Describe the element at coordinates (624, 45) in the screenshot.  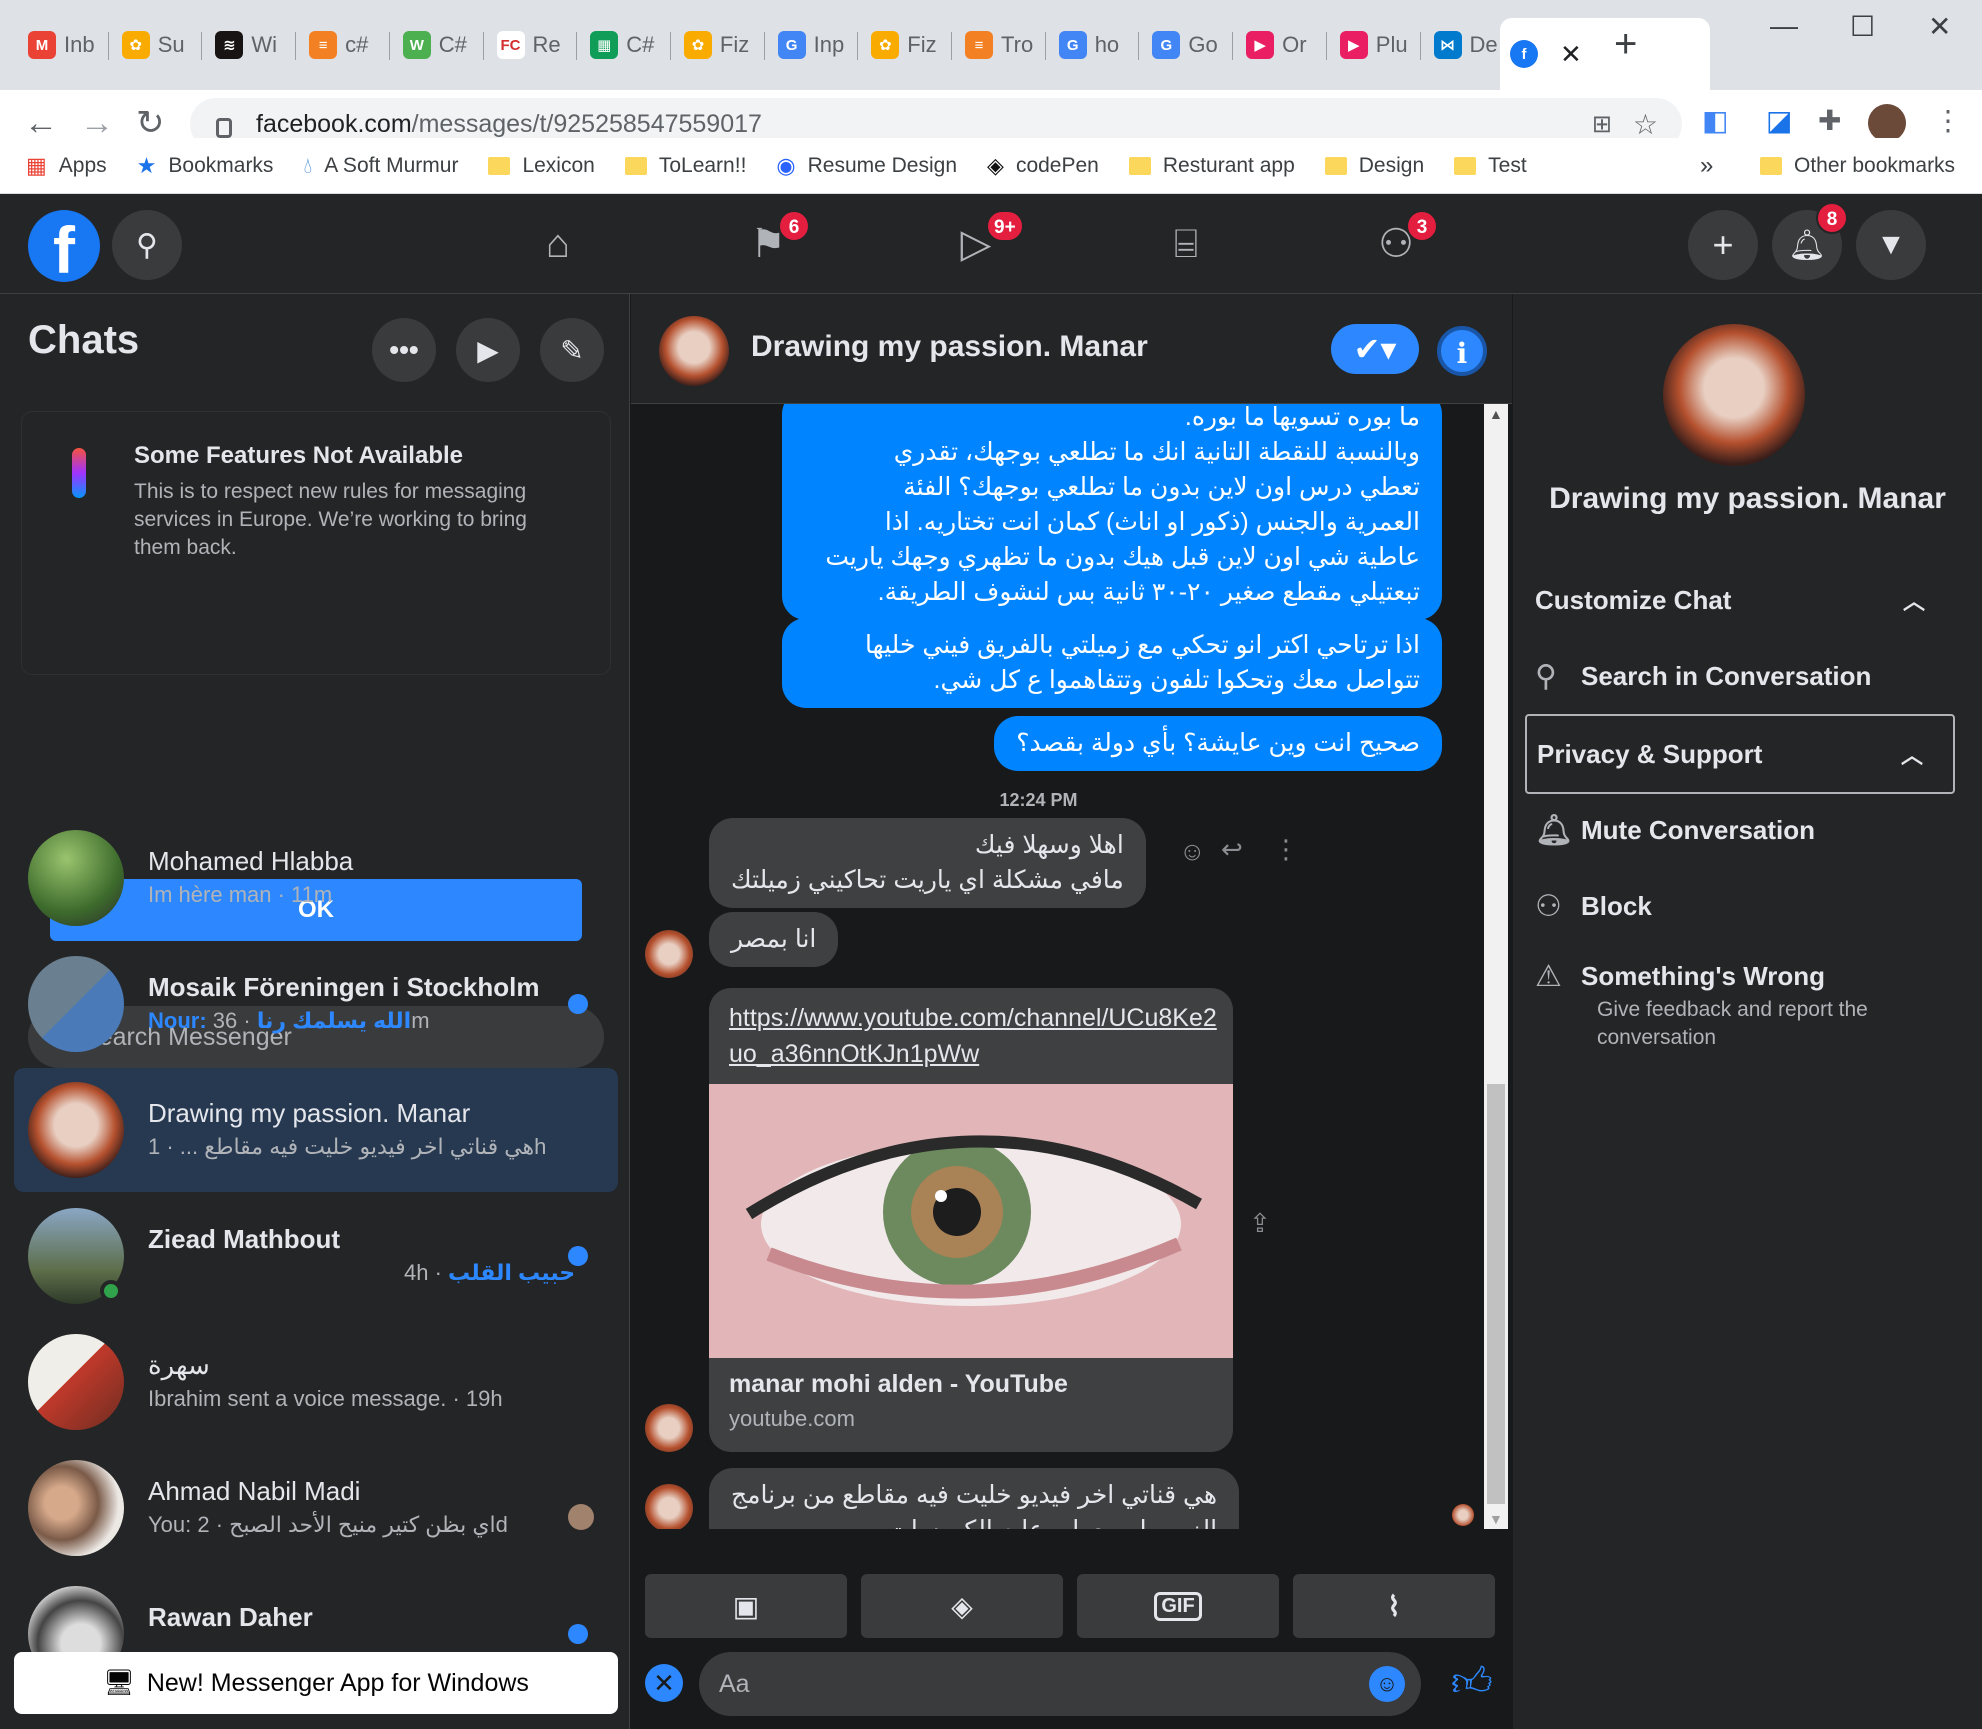
I see `browser-tab: ▦ C#` at that location.